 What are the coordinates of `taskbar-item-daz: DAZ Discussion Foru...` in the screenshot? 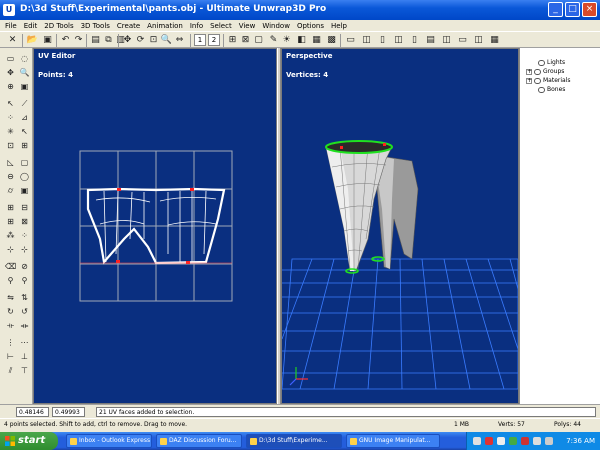 It's located at (199, 441).